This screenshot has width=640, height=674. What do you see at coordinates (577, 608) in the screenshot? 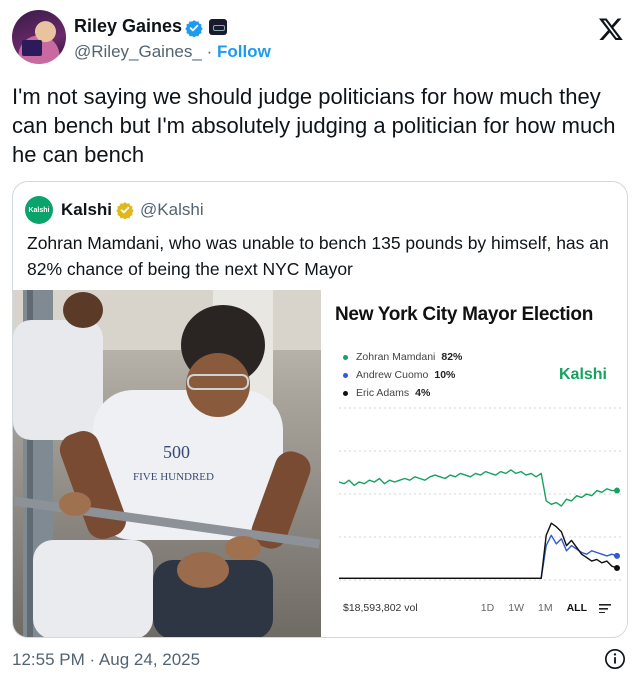
I see `range-all: ALL` at bounding box center [577, 608].